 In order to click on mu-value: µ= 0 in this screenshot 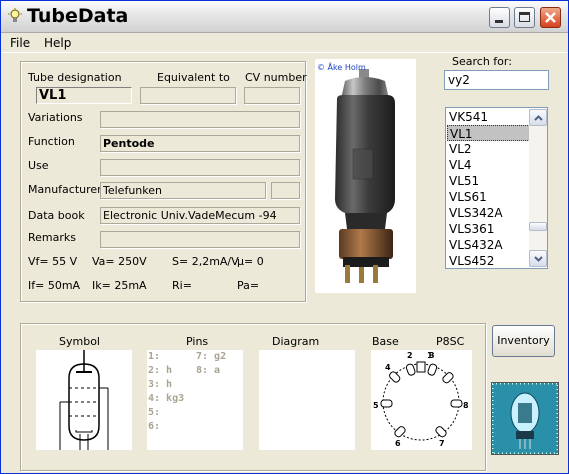, I will do `click(250, 261)`.